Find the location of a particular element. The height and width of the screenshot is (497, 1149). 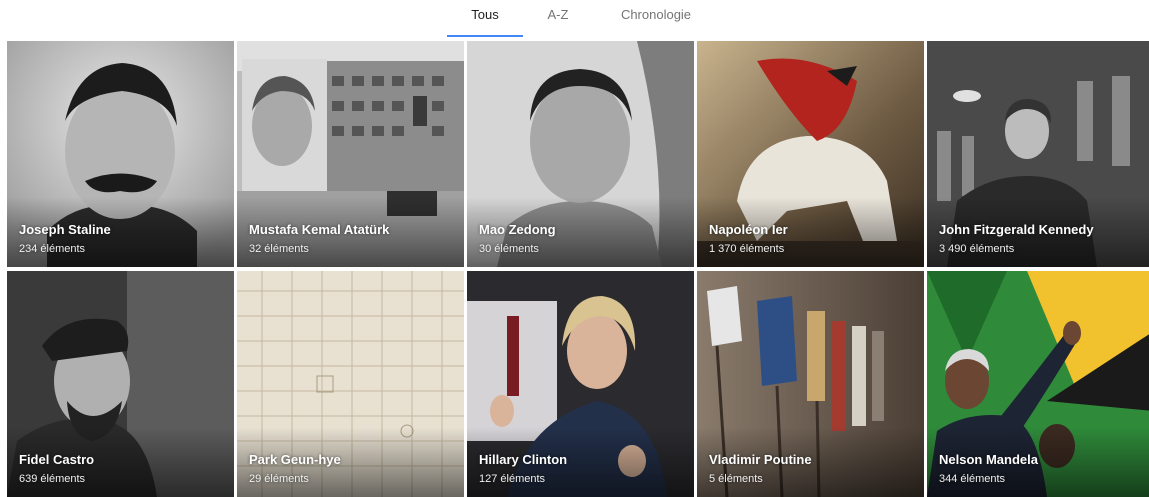

tile-title: John Fitzgerald Kennedy is located at coordinates (1016, 229).